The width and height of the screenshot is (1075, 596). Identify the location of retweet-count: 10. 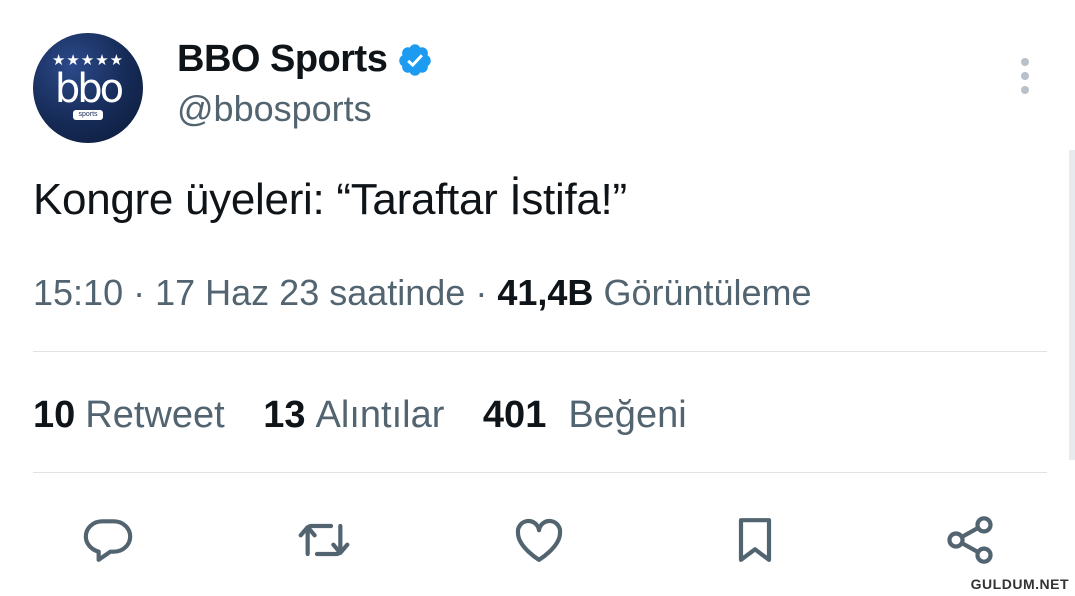
(54, 415).